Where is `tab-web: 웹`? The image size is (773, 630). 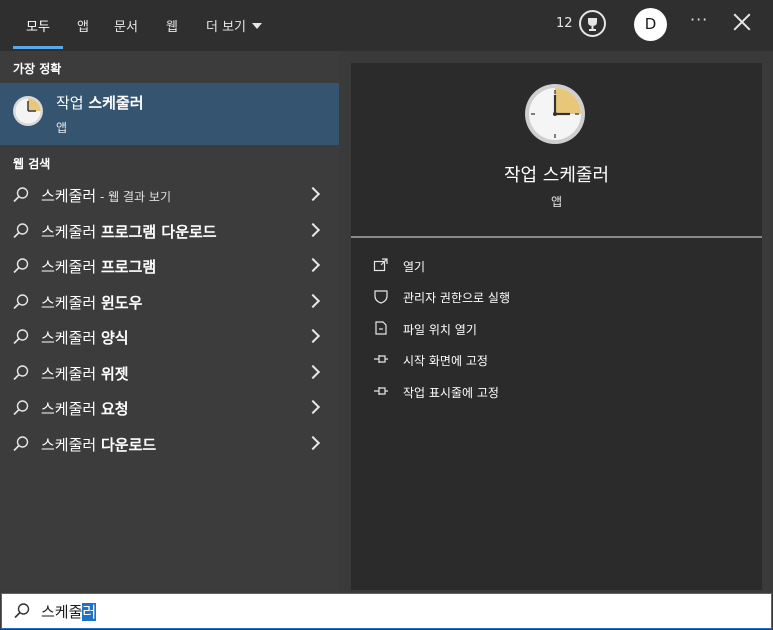 tab-web: 웹 is located at coordinates (172, 25).